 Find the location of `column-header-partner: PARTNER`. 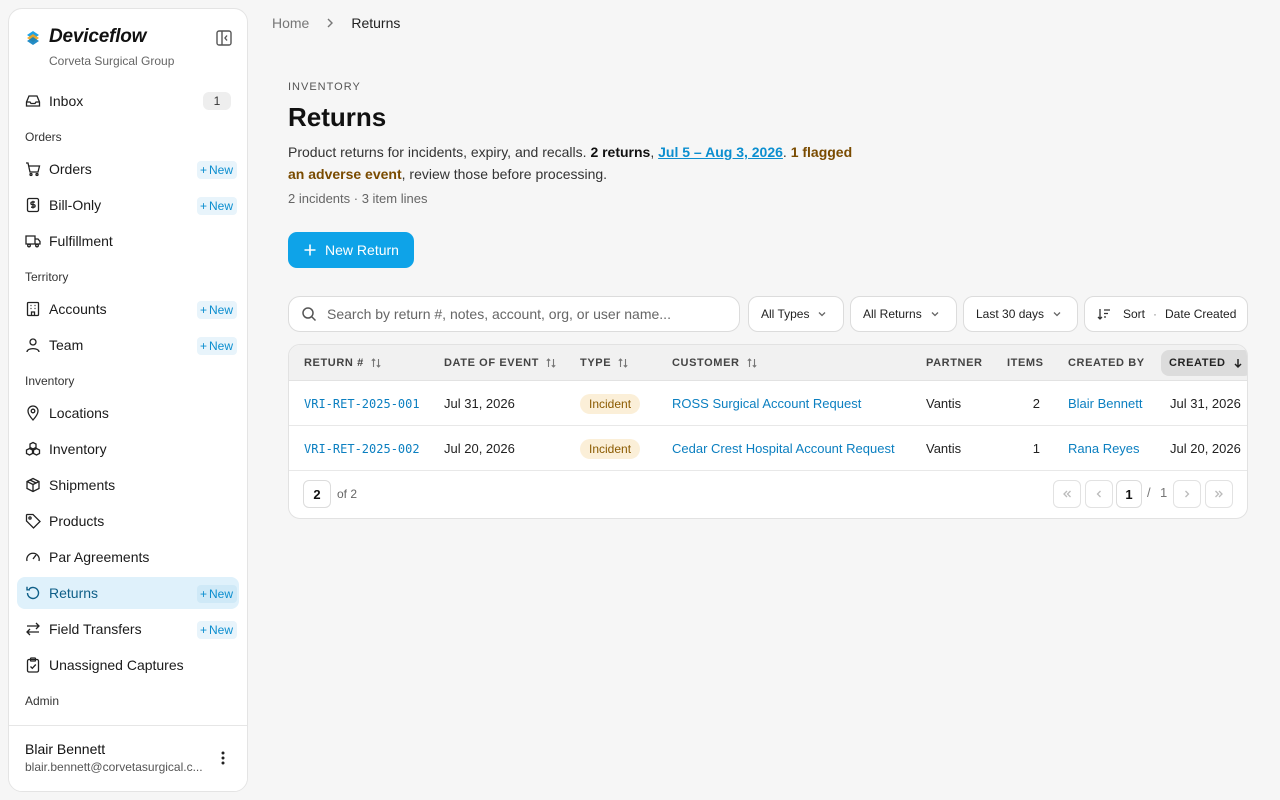

column-header-partner: PARTNER is located at coordinates (954, 363).